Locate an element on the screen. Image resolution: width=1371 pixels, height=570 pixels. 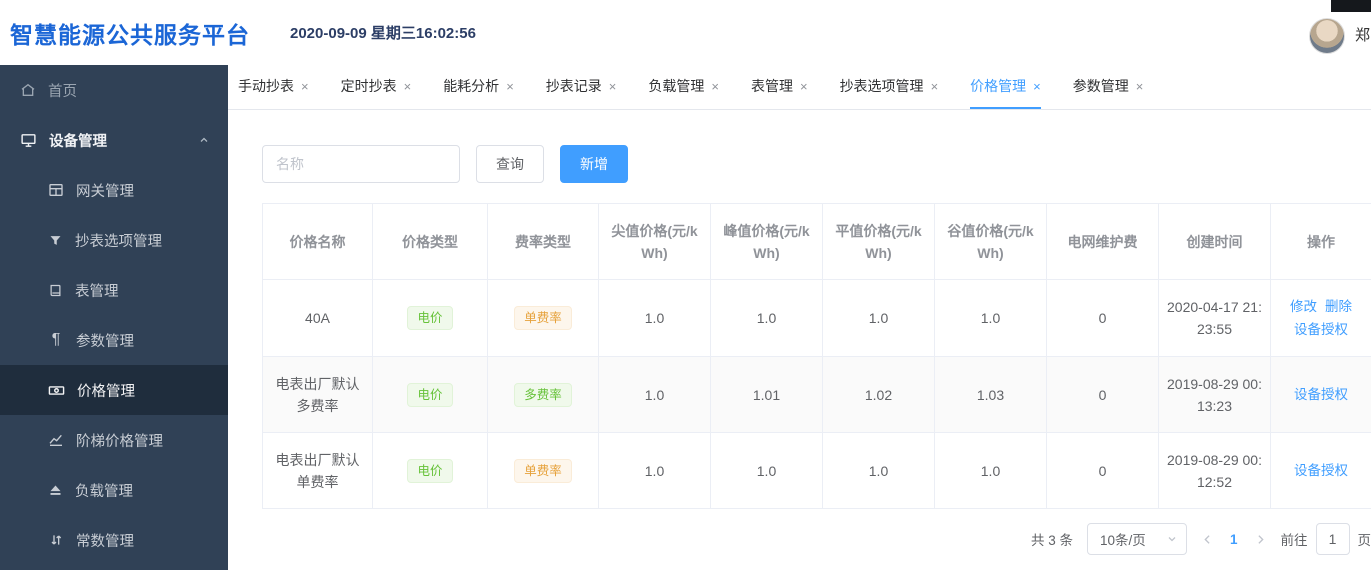
sidebar-item-reading-options-management: 抄表选项管理 is located at coordinates (114, 240).